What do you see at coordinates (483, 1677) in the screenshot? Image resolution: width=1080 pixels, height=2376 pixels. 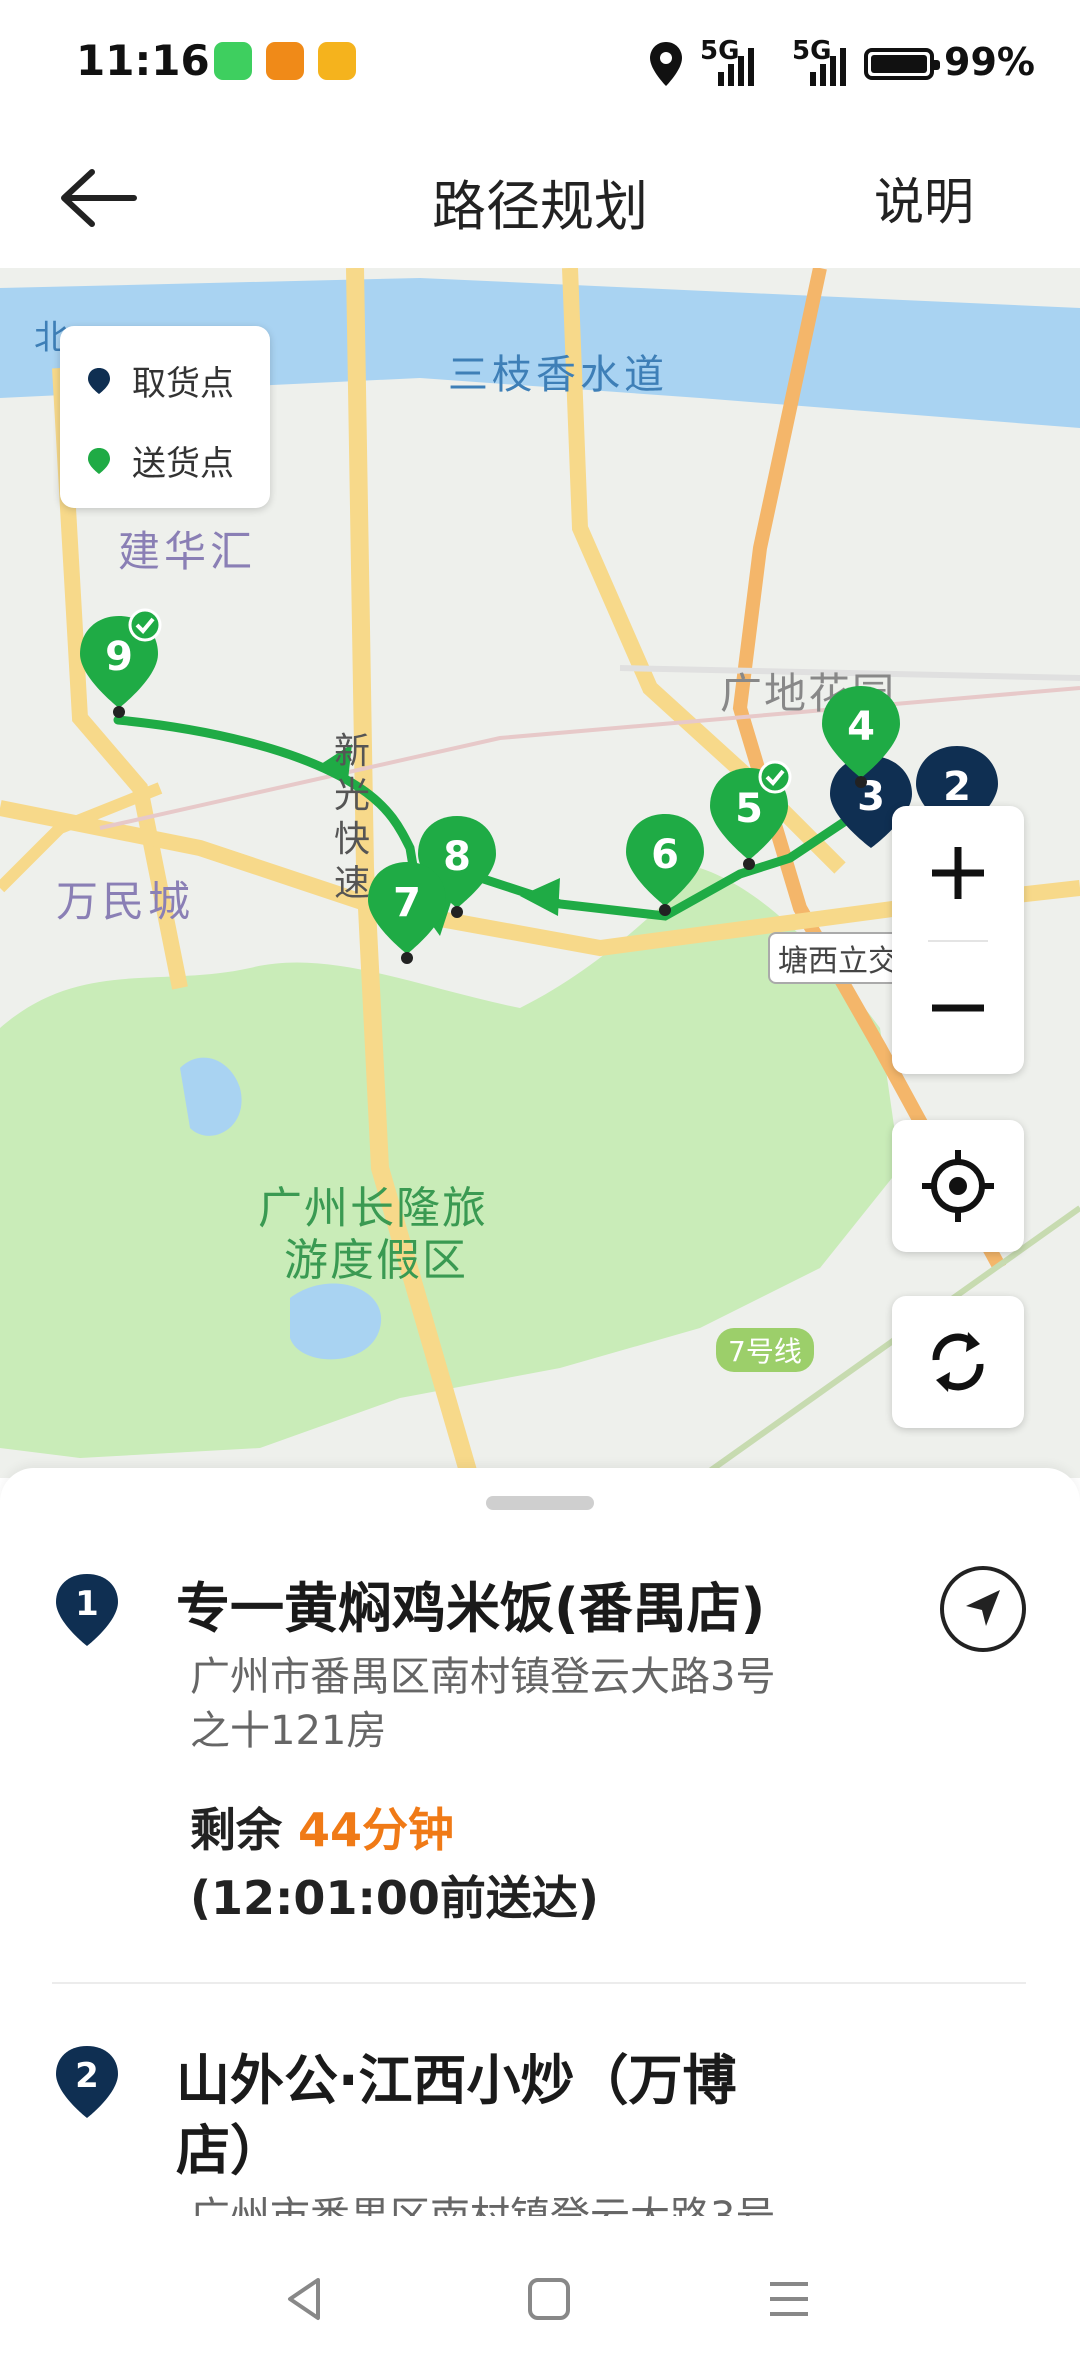 I see `order-1-address-line1: 广州市番禺区南村镇登云大路3号` at bounding box center [483, 1677].